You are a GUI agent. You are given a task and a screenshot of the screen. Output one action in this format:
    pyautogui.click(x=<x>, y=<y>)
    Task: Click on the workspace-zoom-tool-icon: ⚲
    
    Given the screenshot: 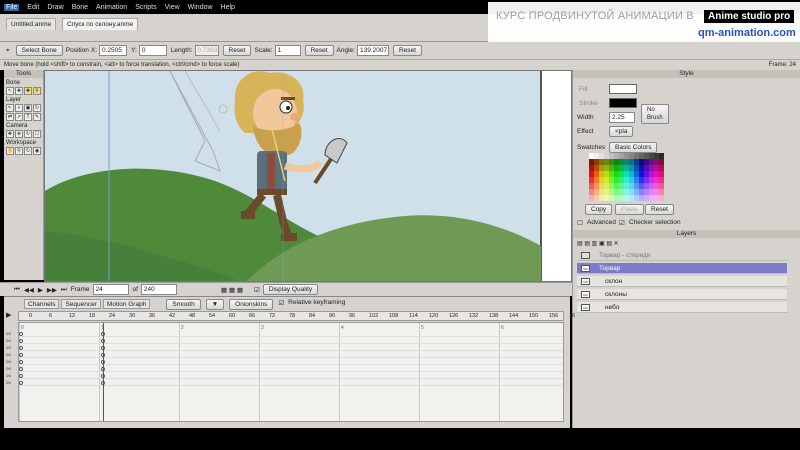 What is the action you would take?
    pyautogui.click(x=19, y=151)
    